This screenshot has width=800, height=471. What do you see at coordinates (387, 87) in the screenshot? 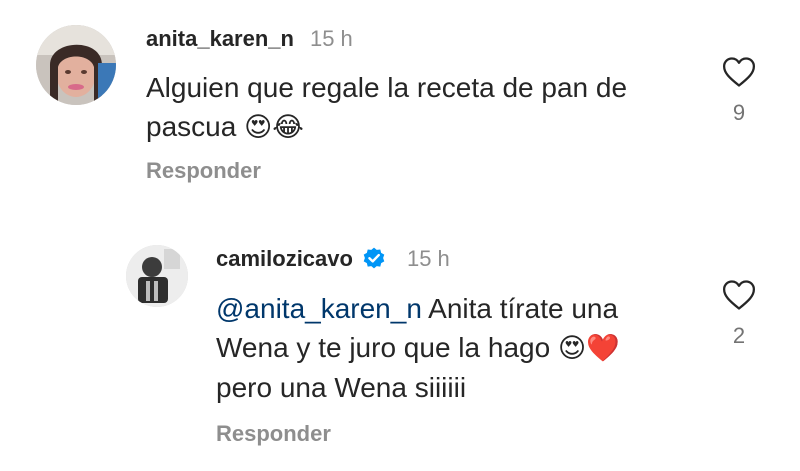
I see `comment-text-line: Alguien que regale la receta de pan de` at bounding box center [387, 87].